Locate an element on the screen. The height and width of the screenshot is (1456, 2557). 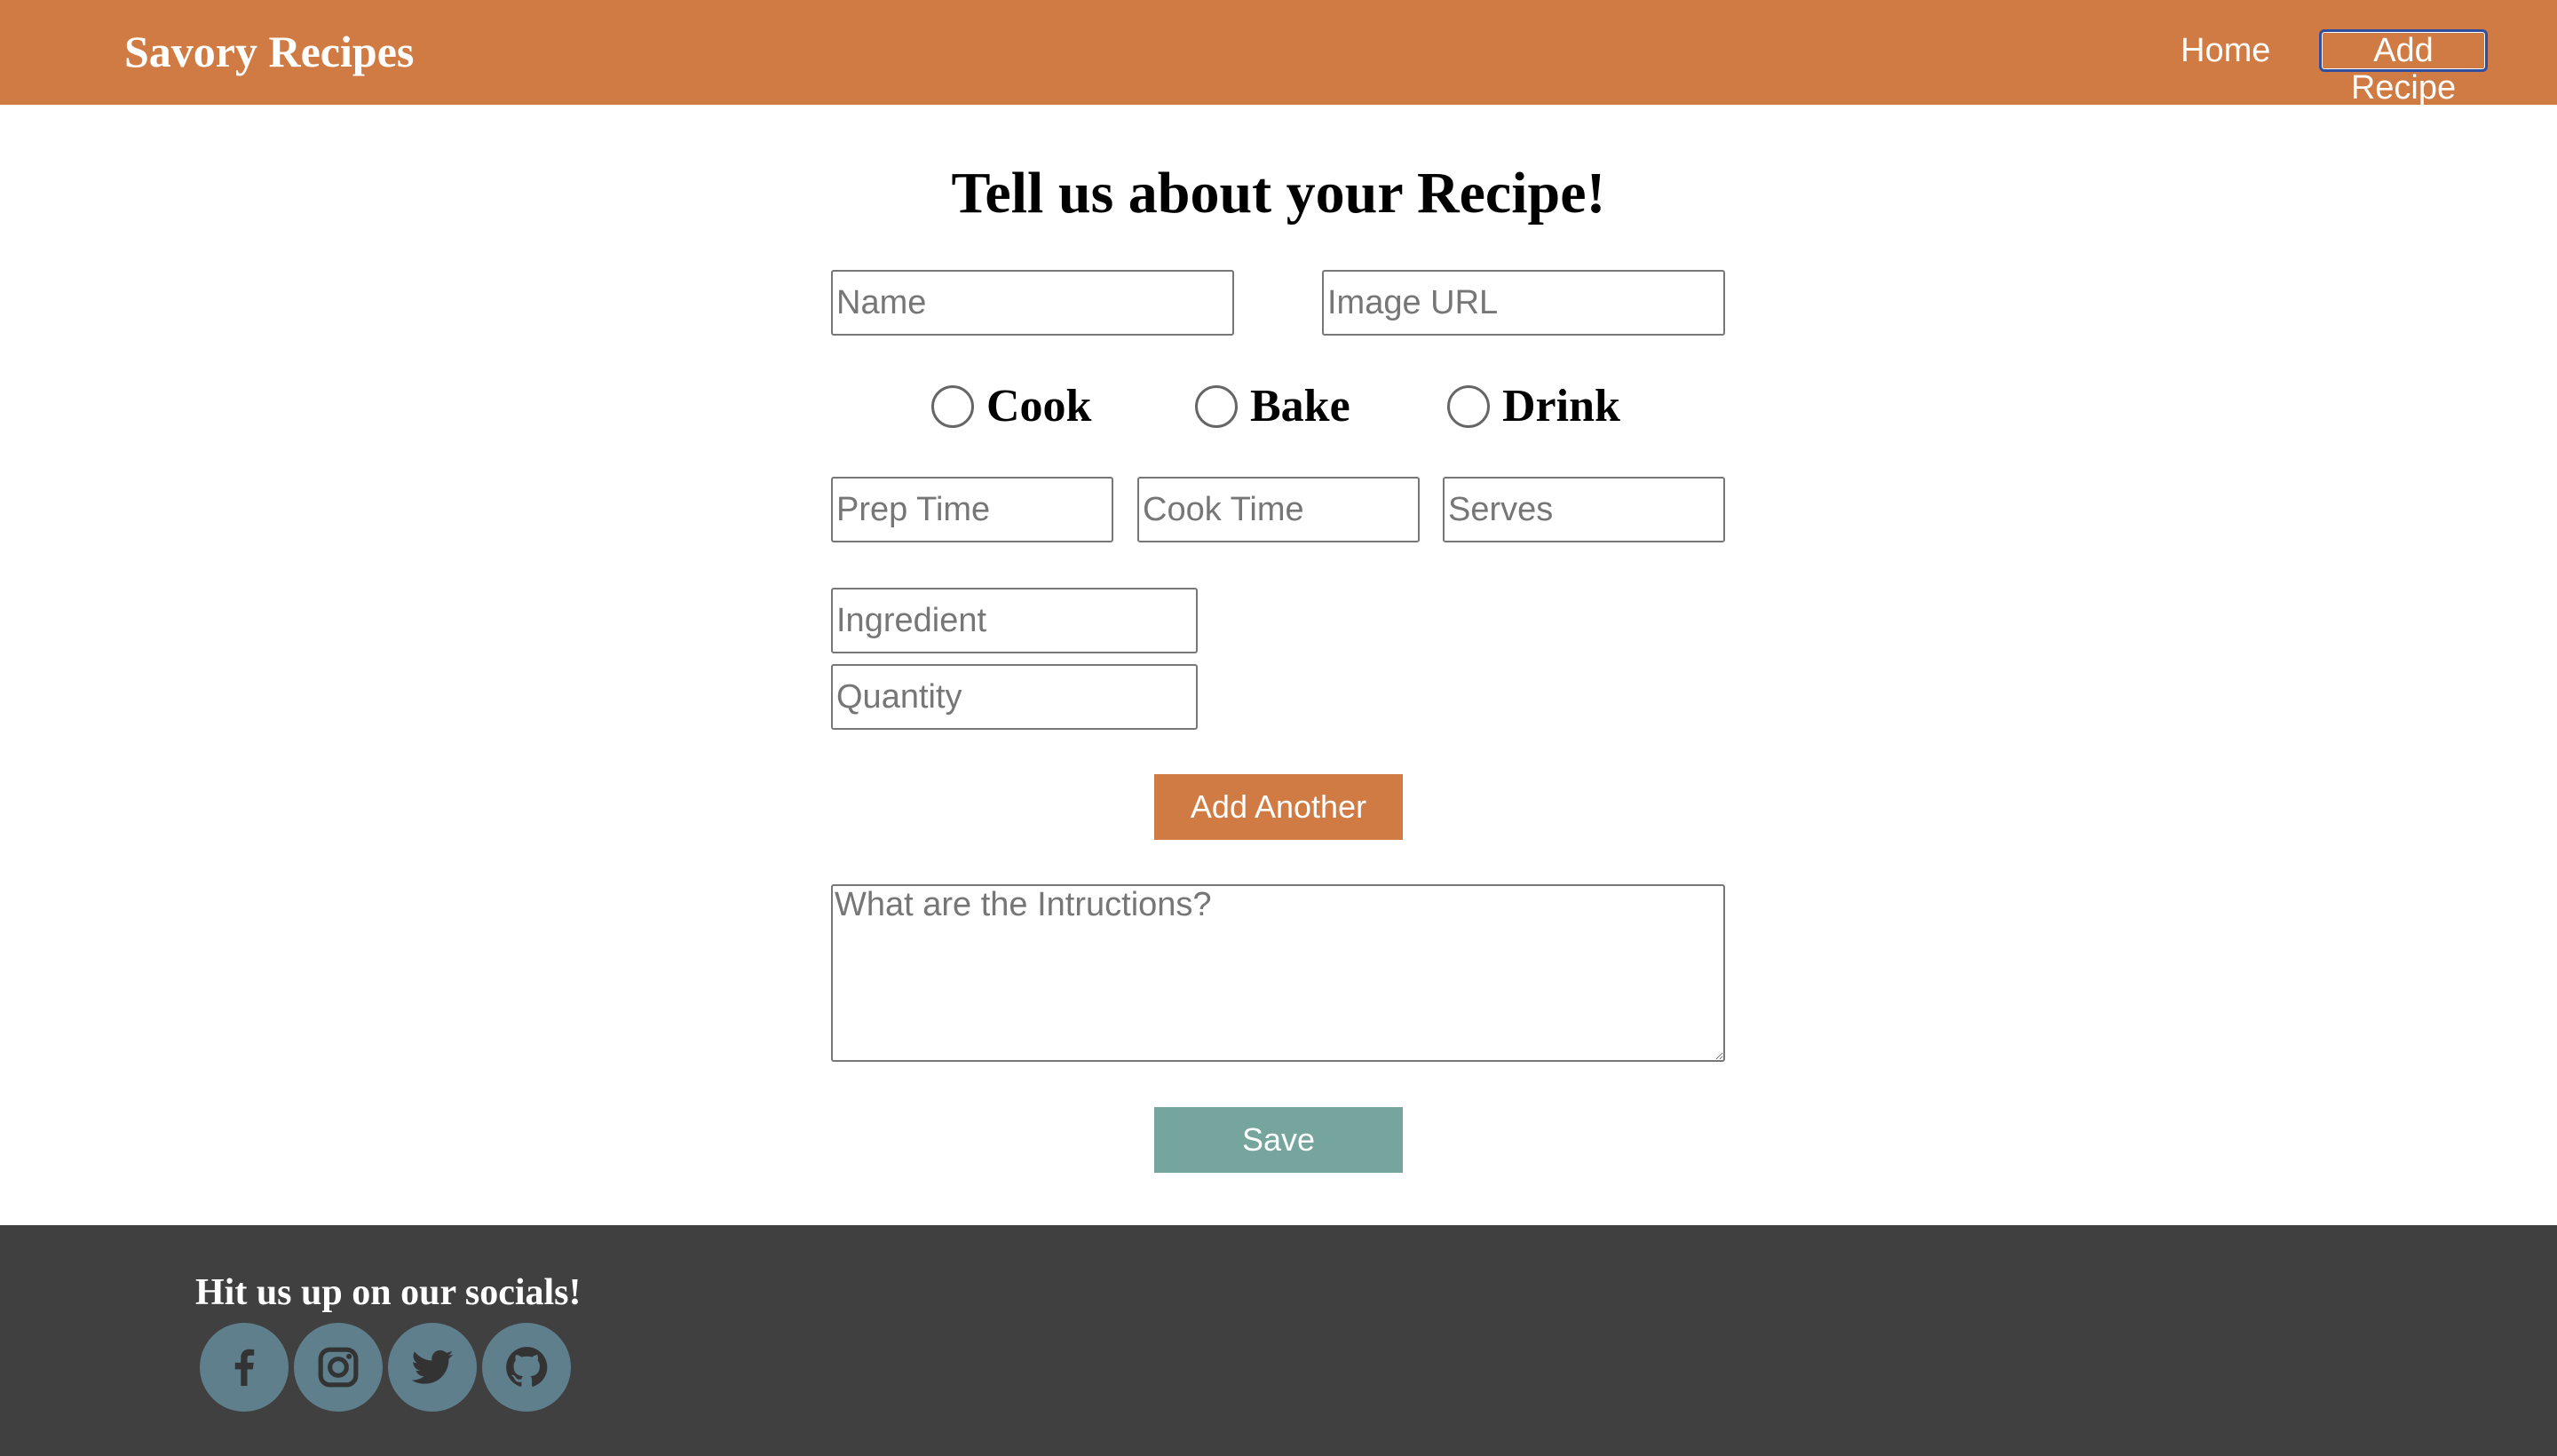
github-icon is located at coordinates (527, 1367).